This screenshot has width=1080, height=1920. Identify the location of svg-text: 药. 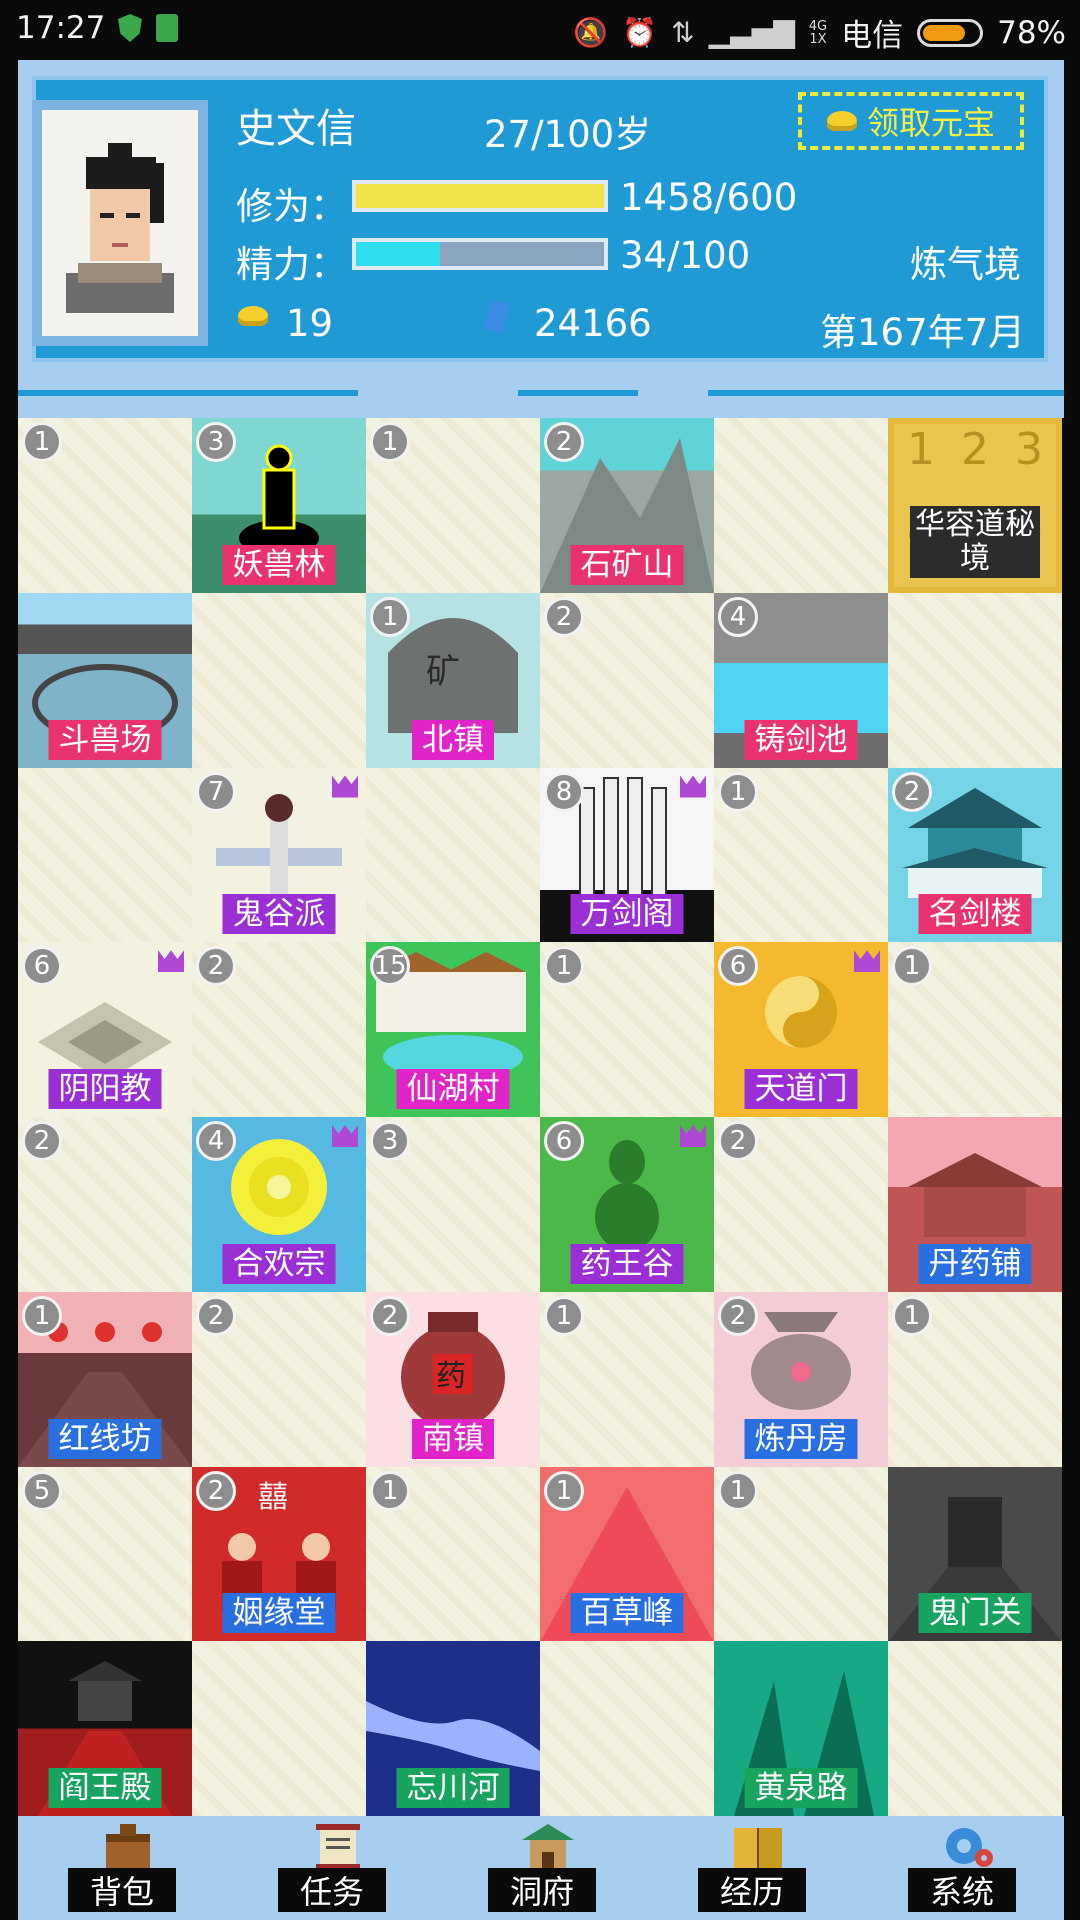
(451, 1376).